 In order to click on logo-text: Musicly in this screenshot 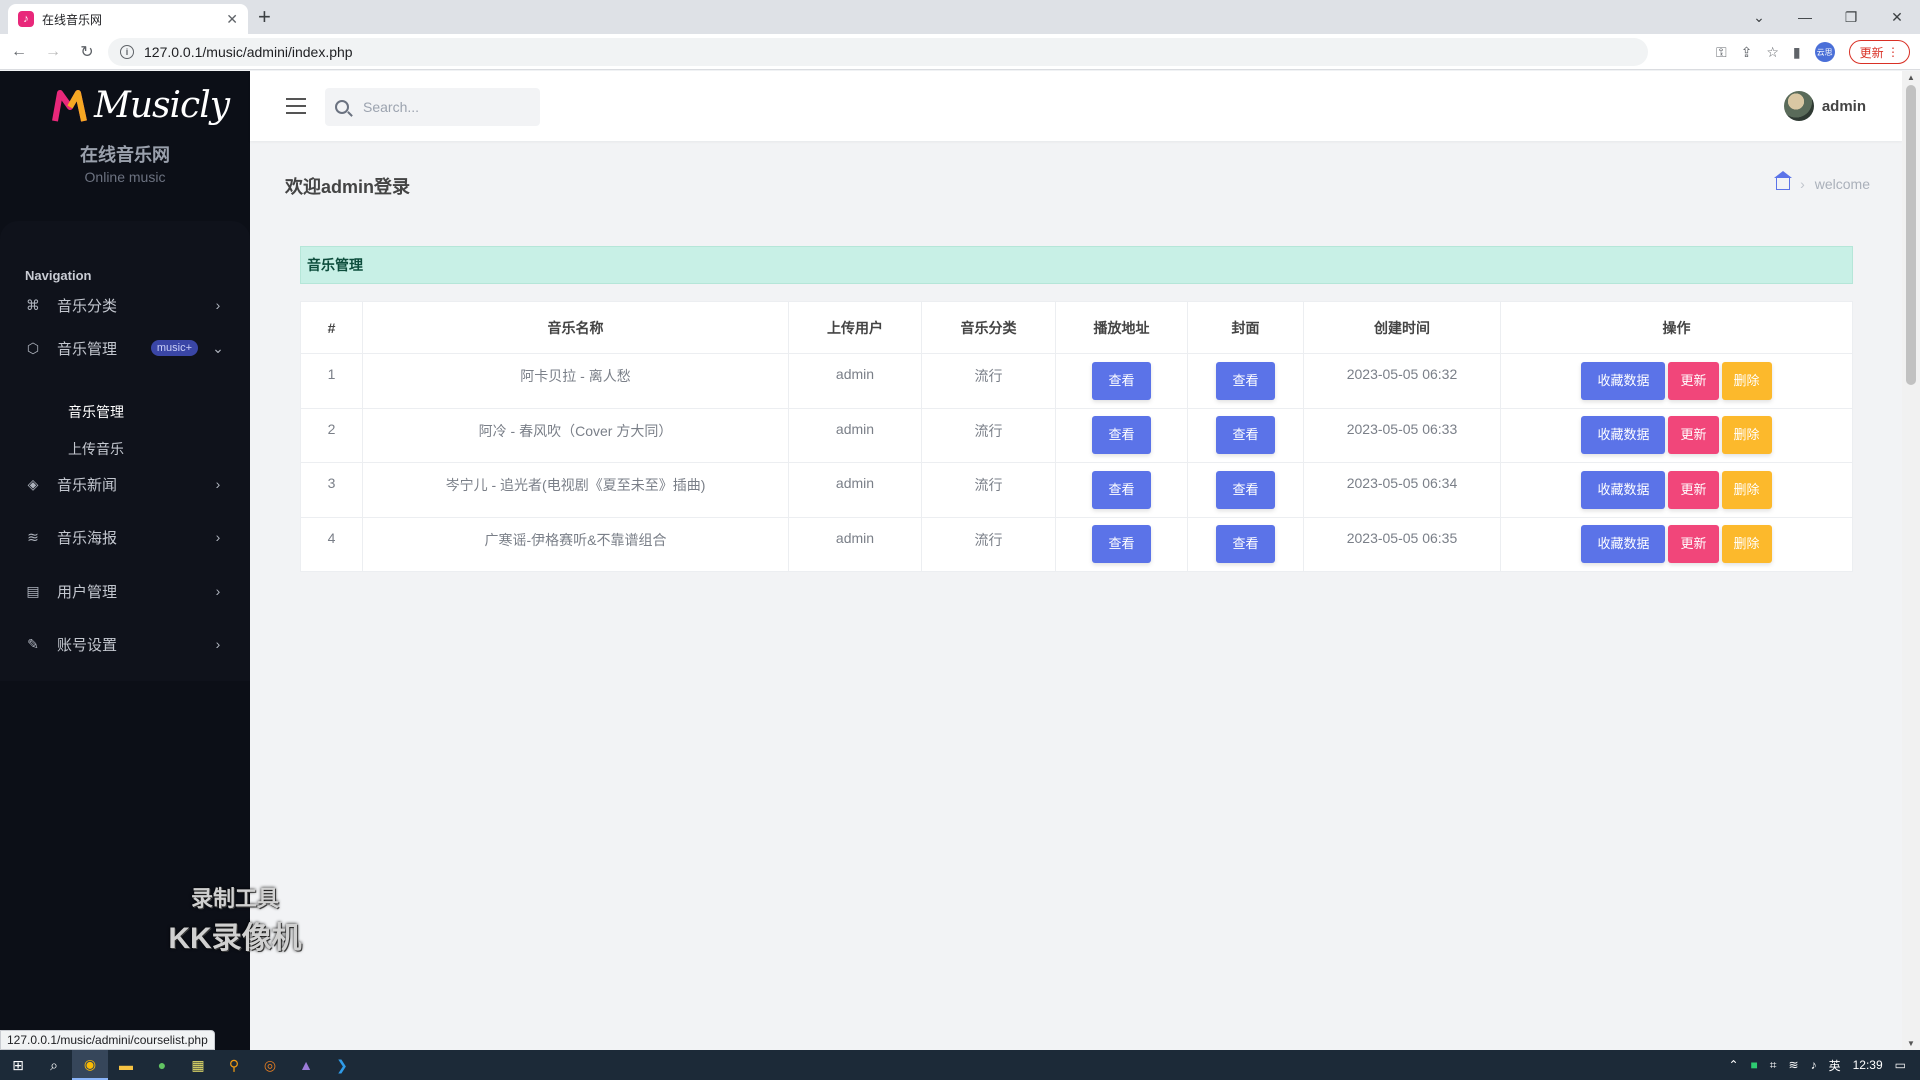, I will do `click(162, 105)`.